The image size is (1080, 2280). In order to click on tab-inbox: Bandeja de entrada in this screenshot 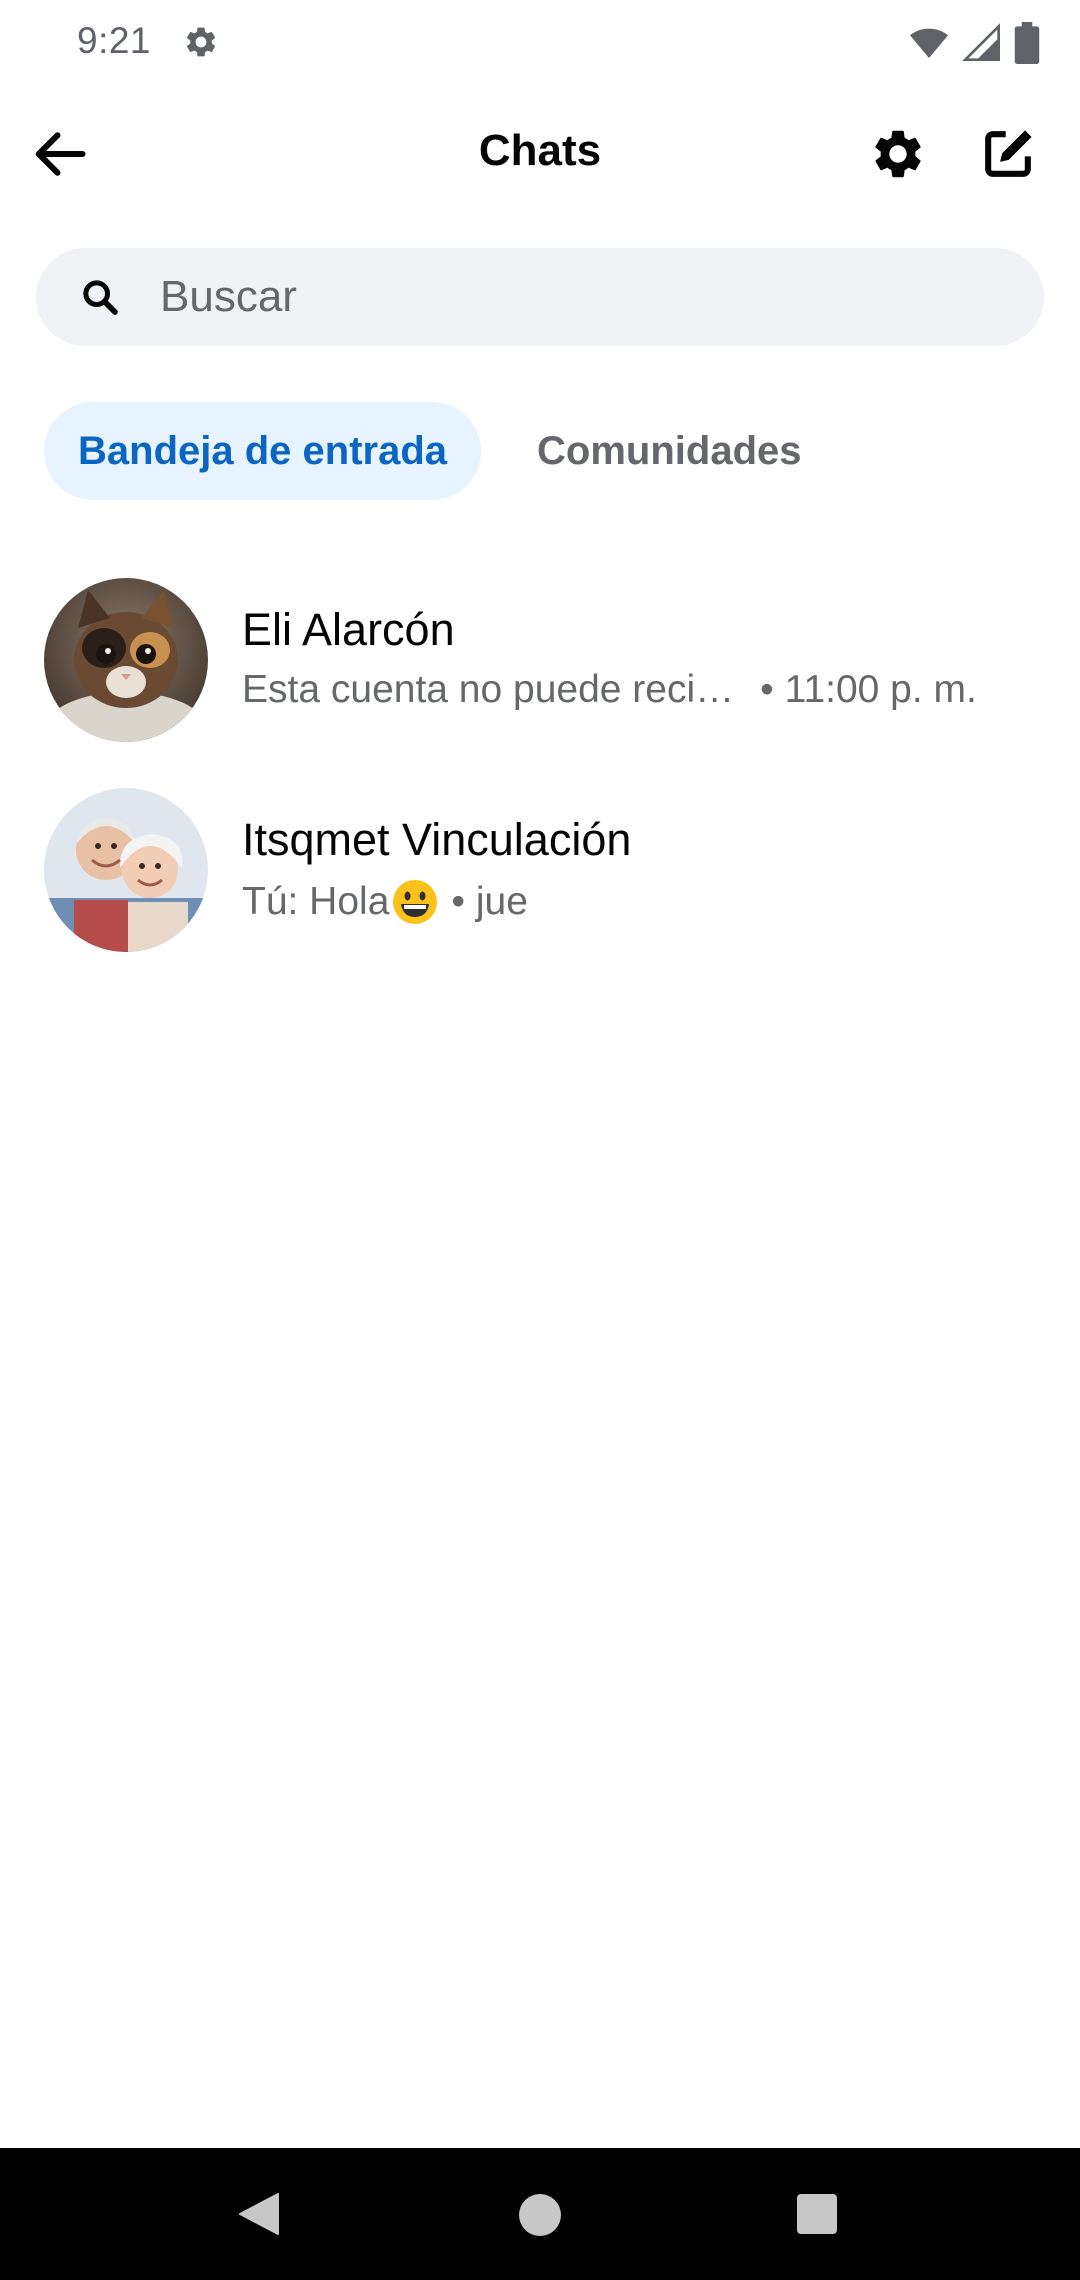, I will do `click(263, 451)`.